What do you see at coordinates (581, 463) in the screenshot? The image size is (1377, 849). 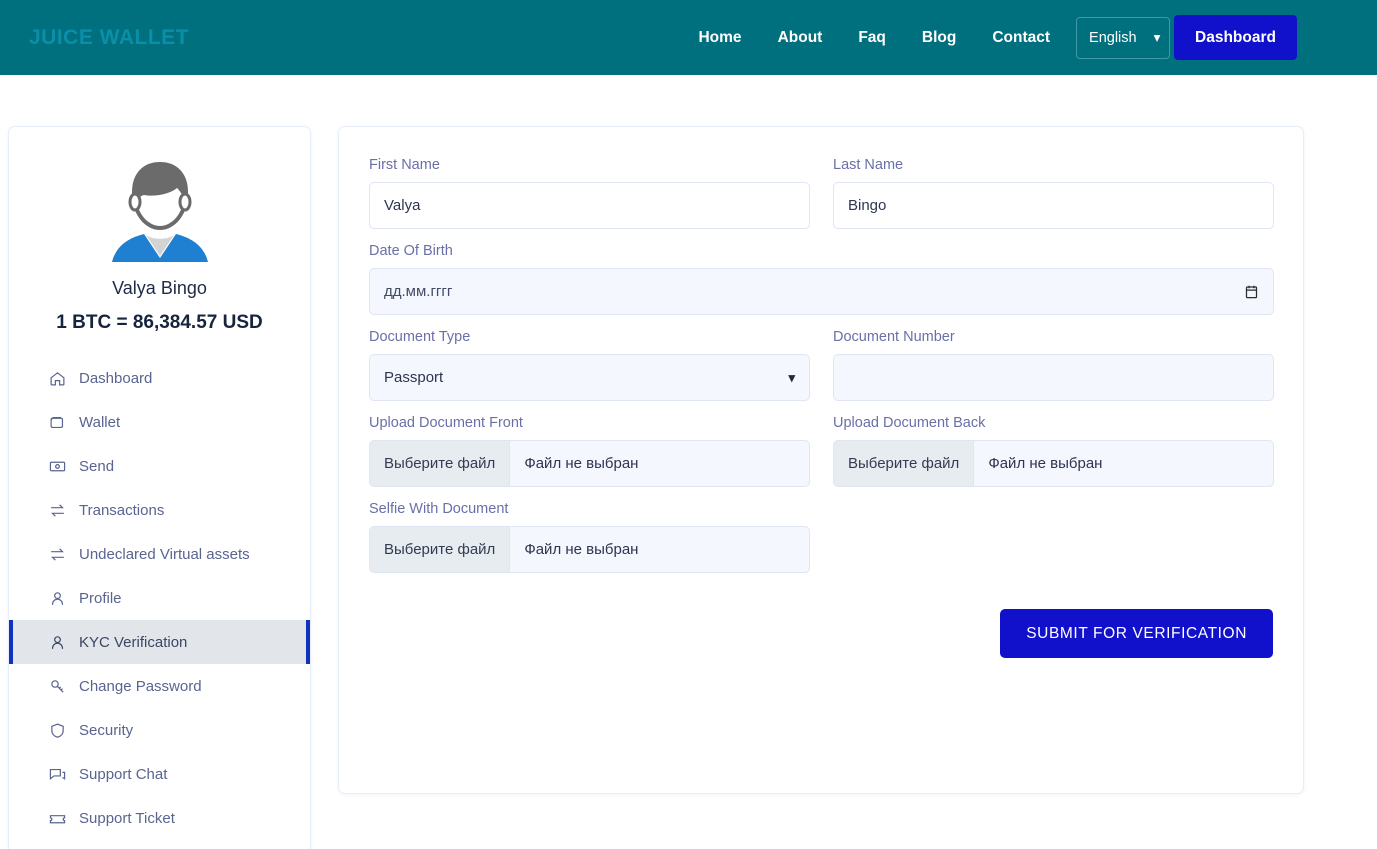 I see `upload-front-file-status: Файл не выбран` at bounding box center [581, 463].